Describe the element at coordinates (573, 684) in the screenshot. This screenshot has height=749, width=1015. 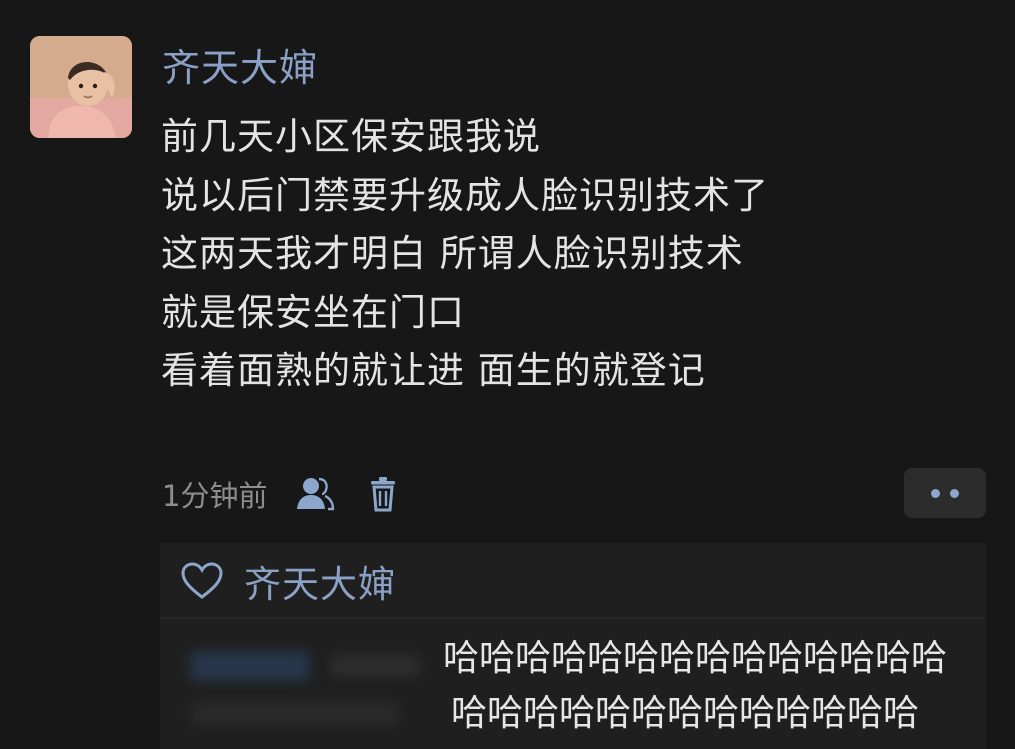
I see `comment-item: 哈哈哈哈哈哈哈哈哈哈哈哈哈哈 哈哈哈哈哈哈哈哈哈哈哈哈哈` at that location.